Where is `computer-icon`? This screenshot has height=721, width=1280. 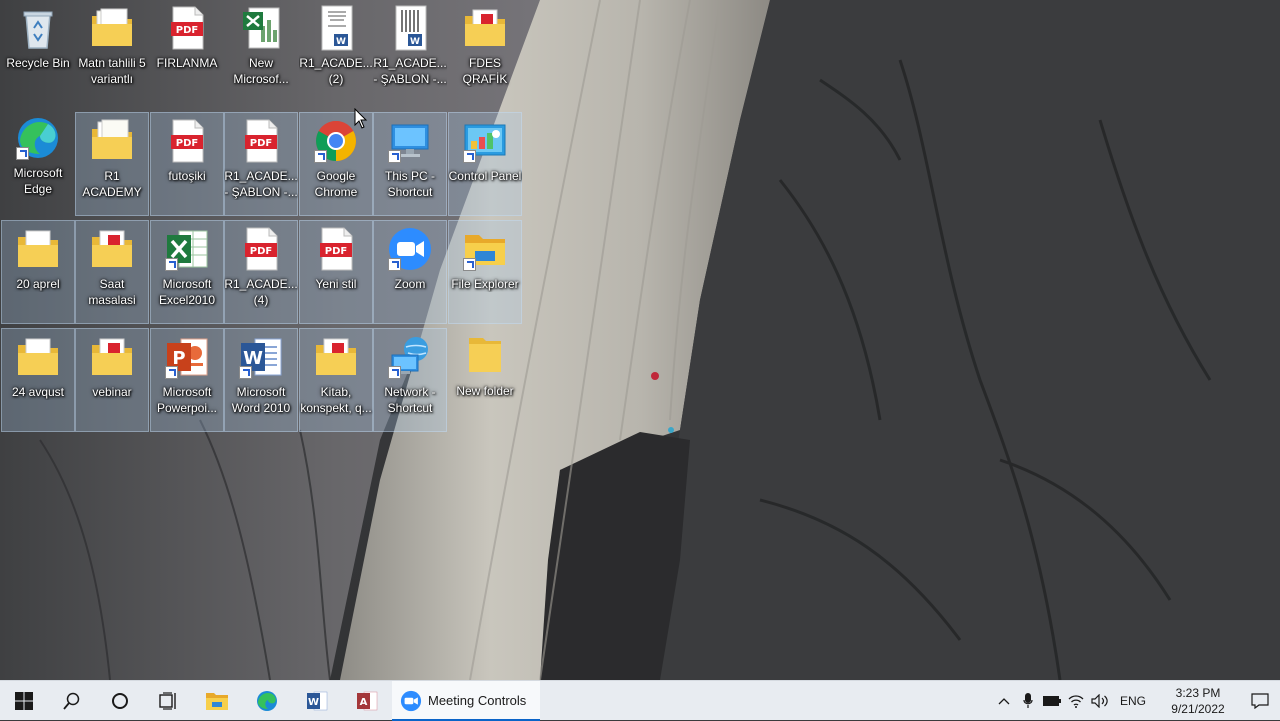
computer-icon is located at coordinates (410, 141).